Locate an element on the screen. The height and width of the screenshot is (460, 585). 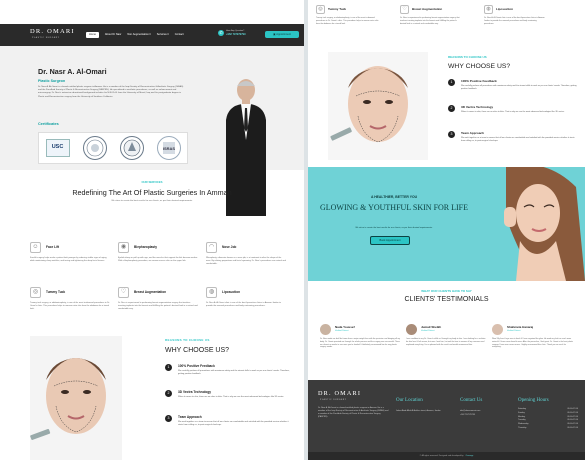
logo-tagline: PLASTIC SURGERY is located at coordinates (46, 38).